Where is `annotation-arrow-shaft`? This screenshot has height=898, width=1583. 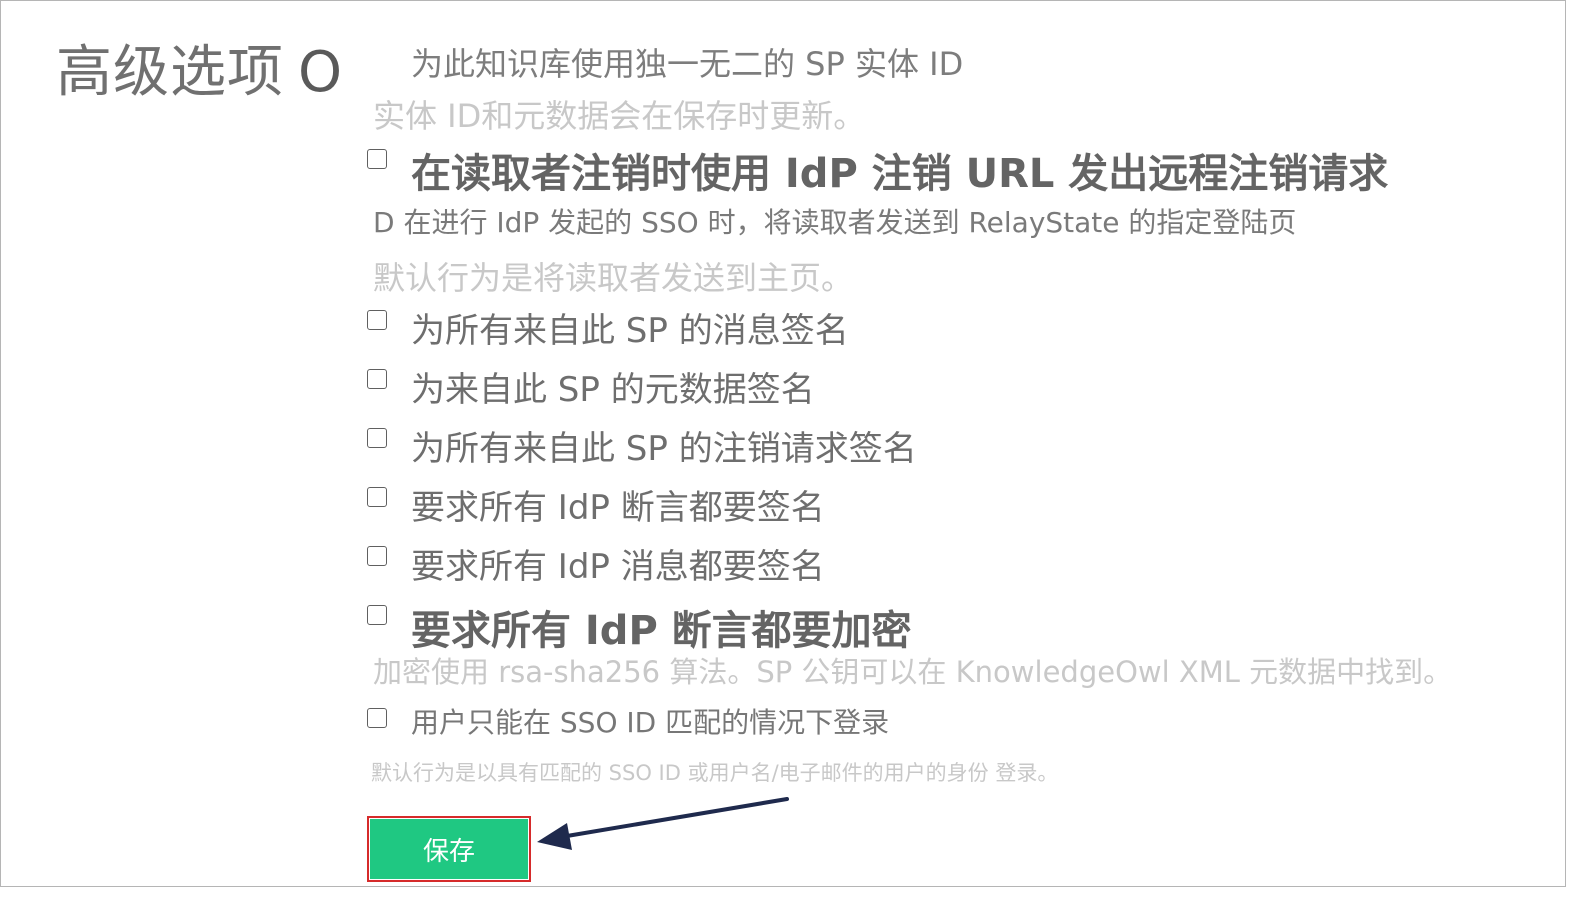
annotation-arrow-shaft is located at coordinates (674, 818).